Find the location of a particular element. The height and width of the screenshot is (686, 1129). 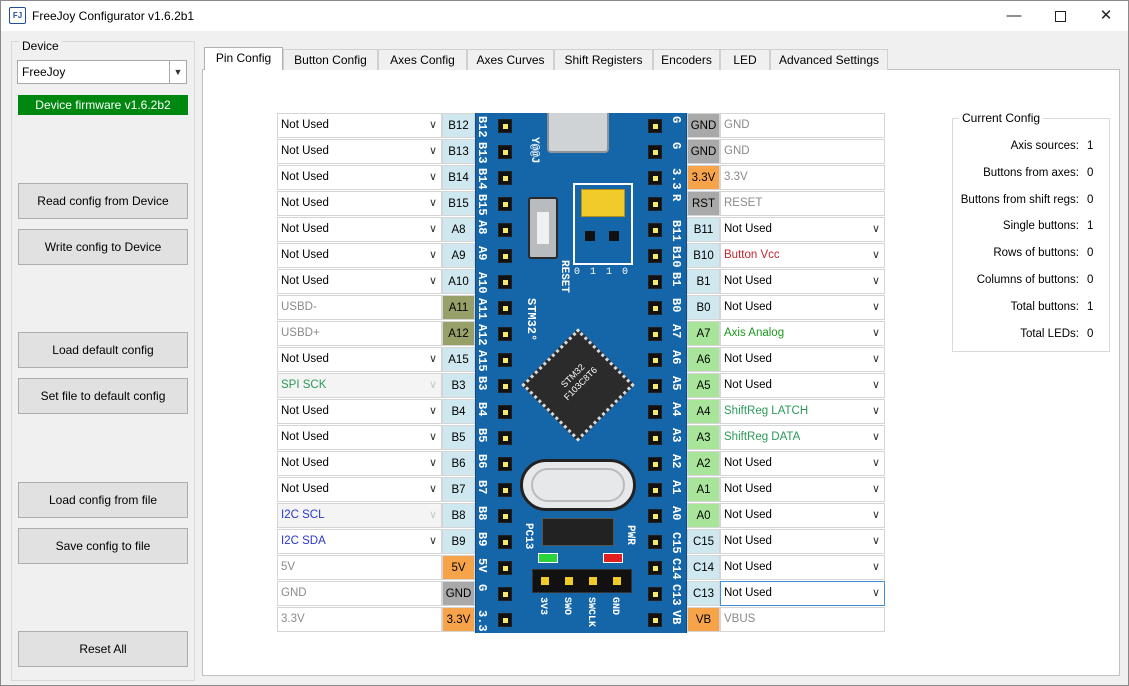

silk-left_silk-14: B7 is located at coordinates (482, 487).